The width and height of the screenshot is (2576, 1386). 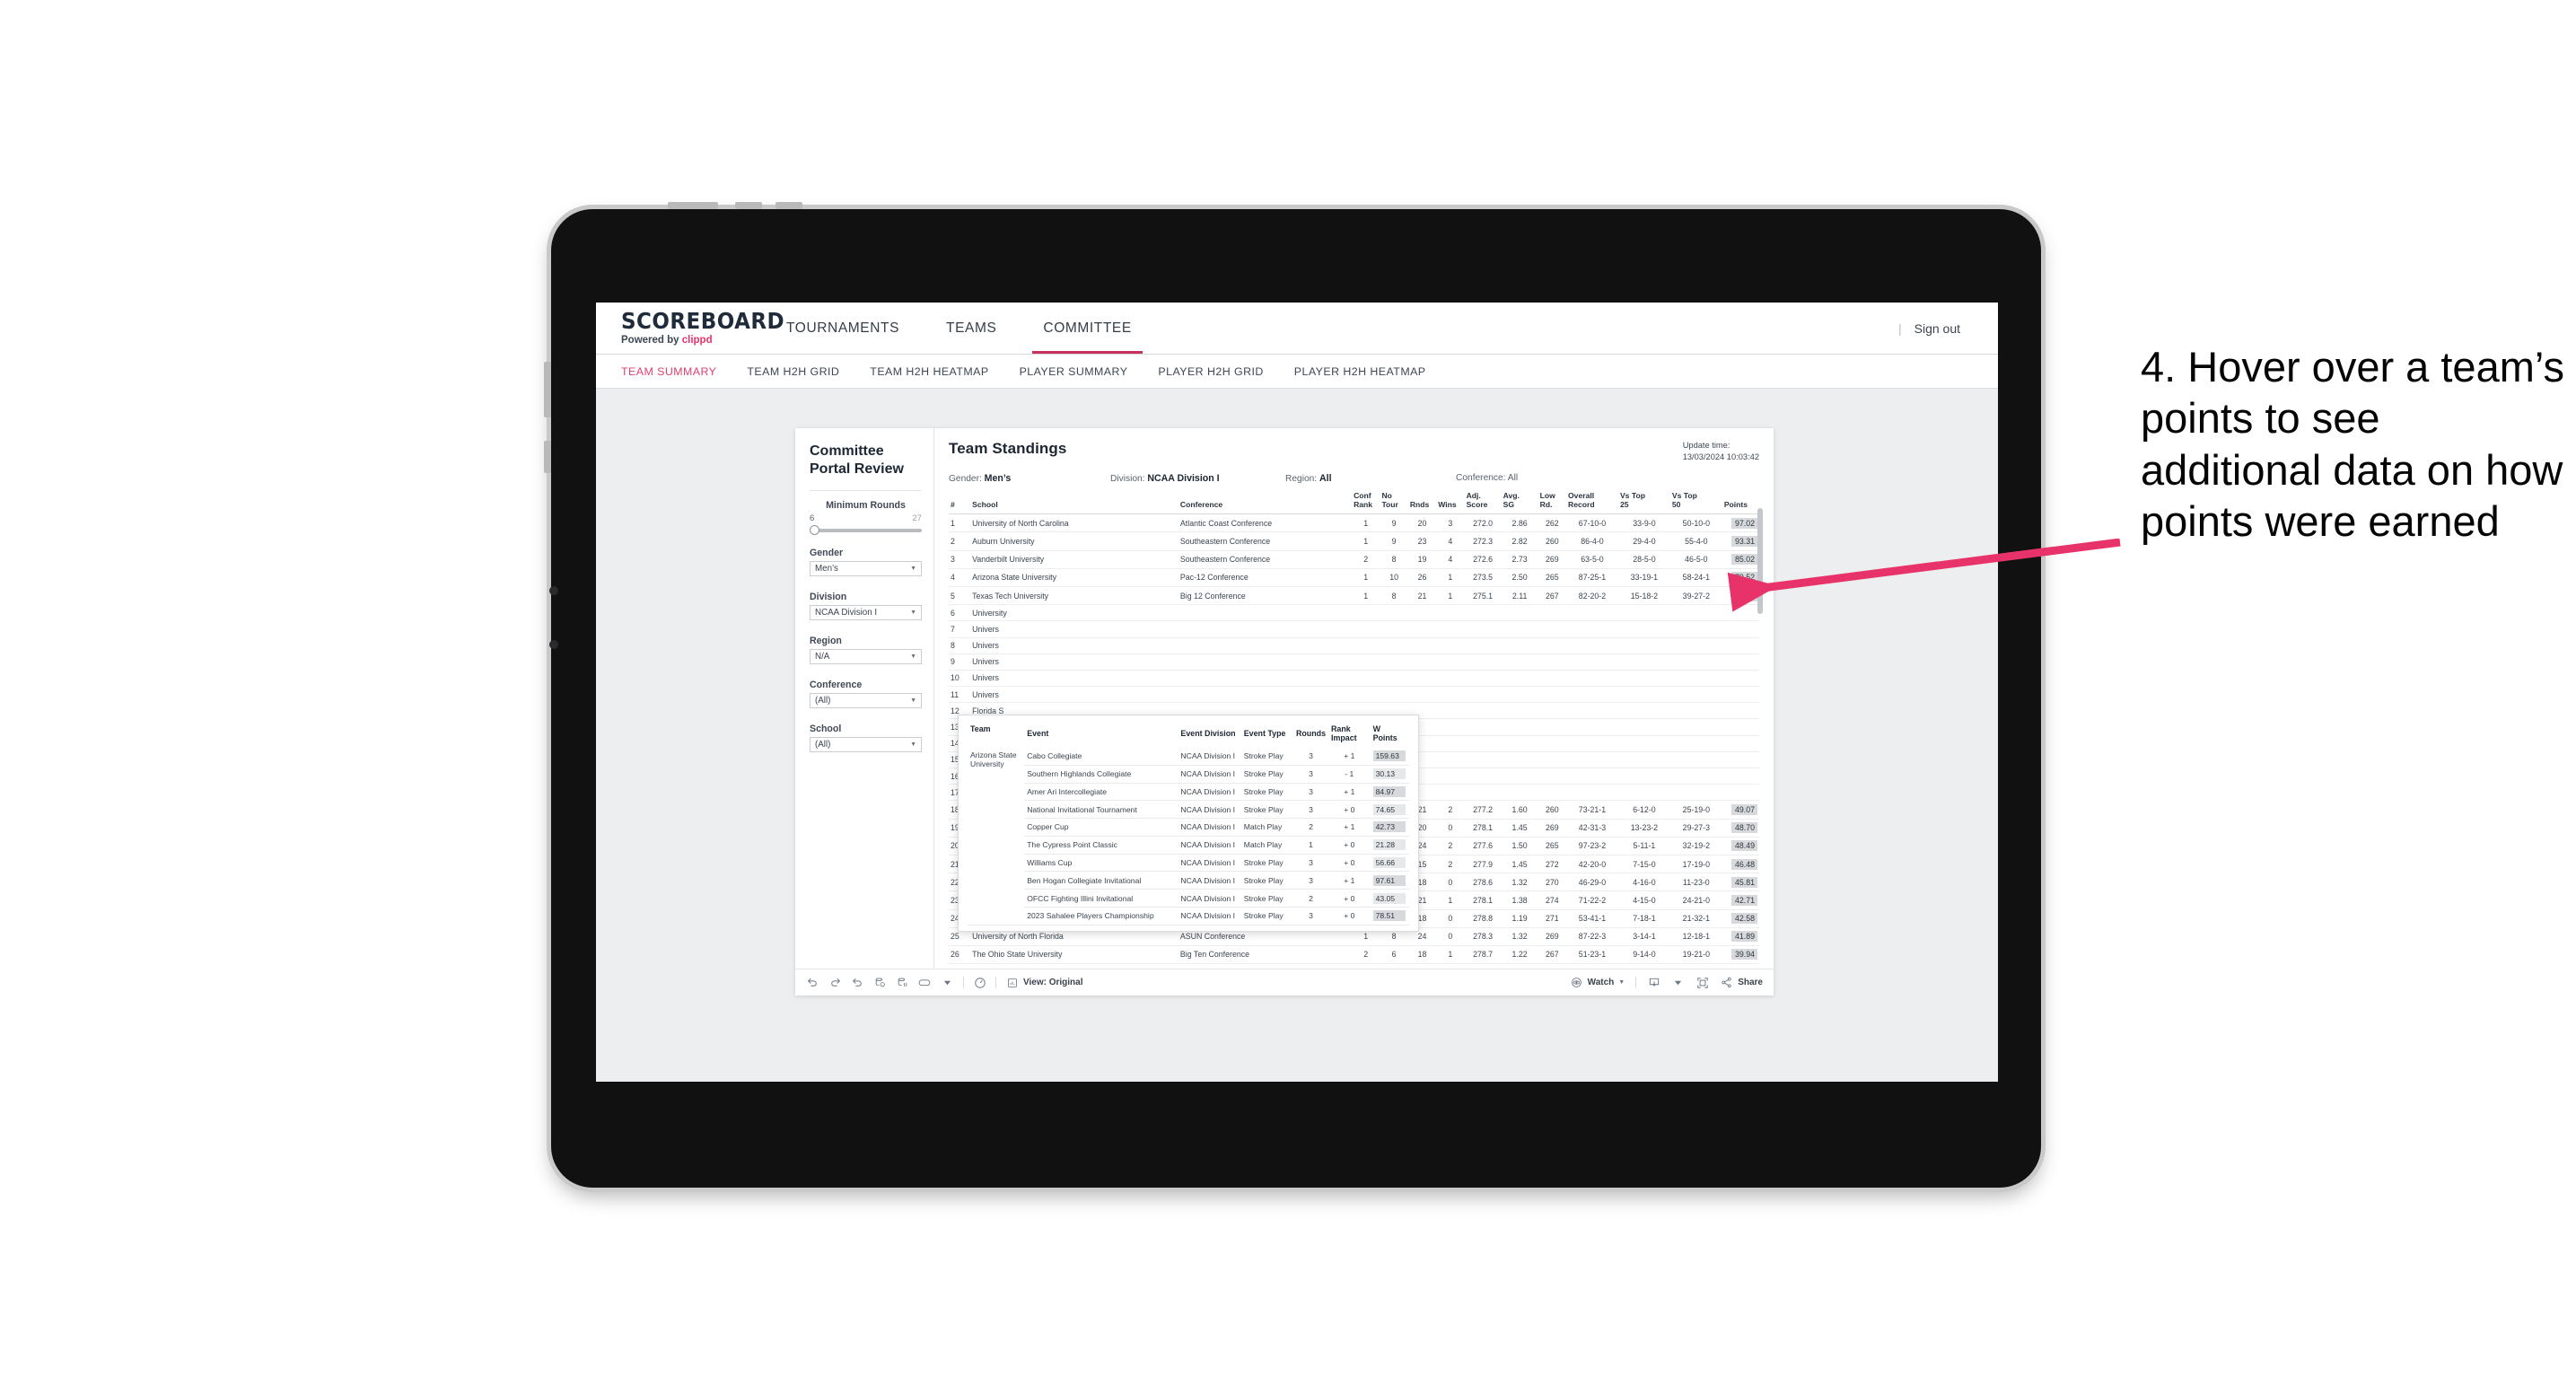 What do you see at coordinates (1519, 596) in the screenshot?
I see `cell-avg-sg: 2.11` at bounding box center [1519, 596].